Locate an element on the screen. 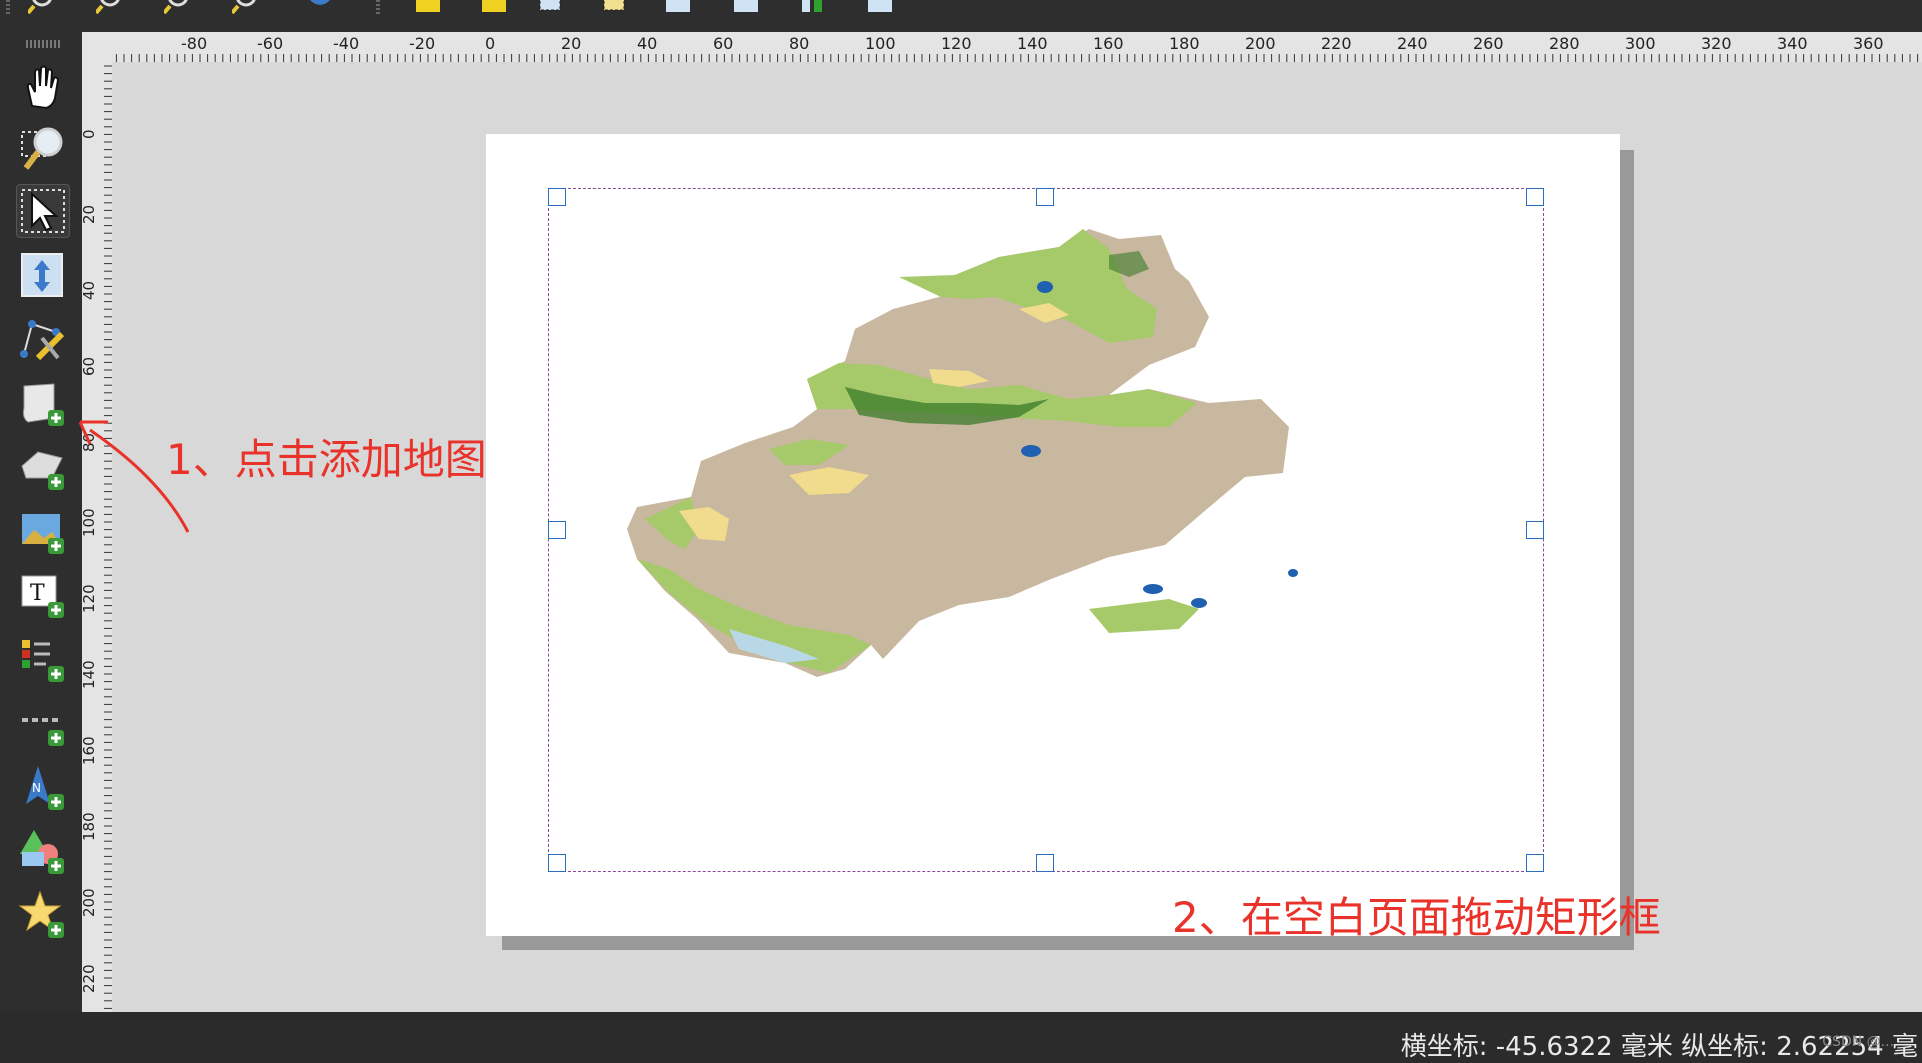 The width and height of the screenshot is (1922, 1063). pan-tool is located at coordinates (43, 87).